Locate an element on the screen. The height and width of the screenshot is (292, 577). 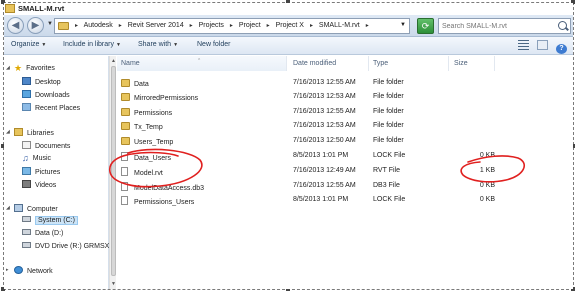
breadcrumb-item: Project X is located at coordinates (290, 25).